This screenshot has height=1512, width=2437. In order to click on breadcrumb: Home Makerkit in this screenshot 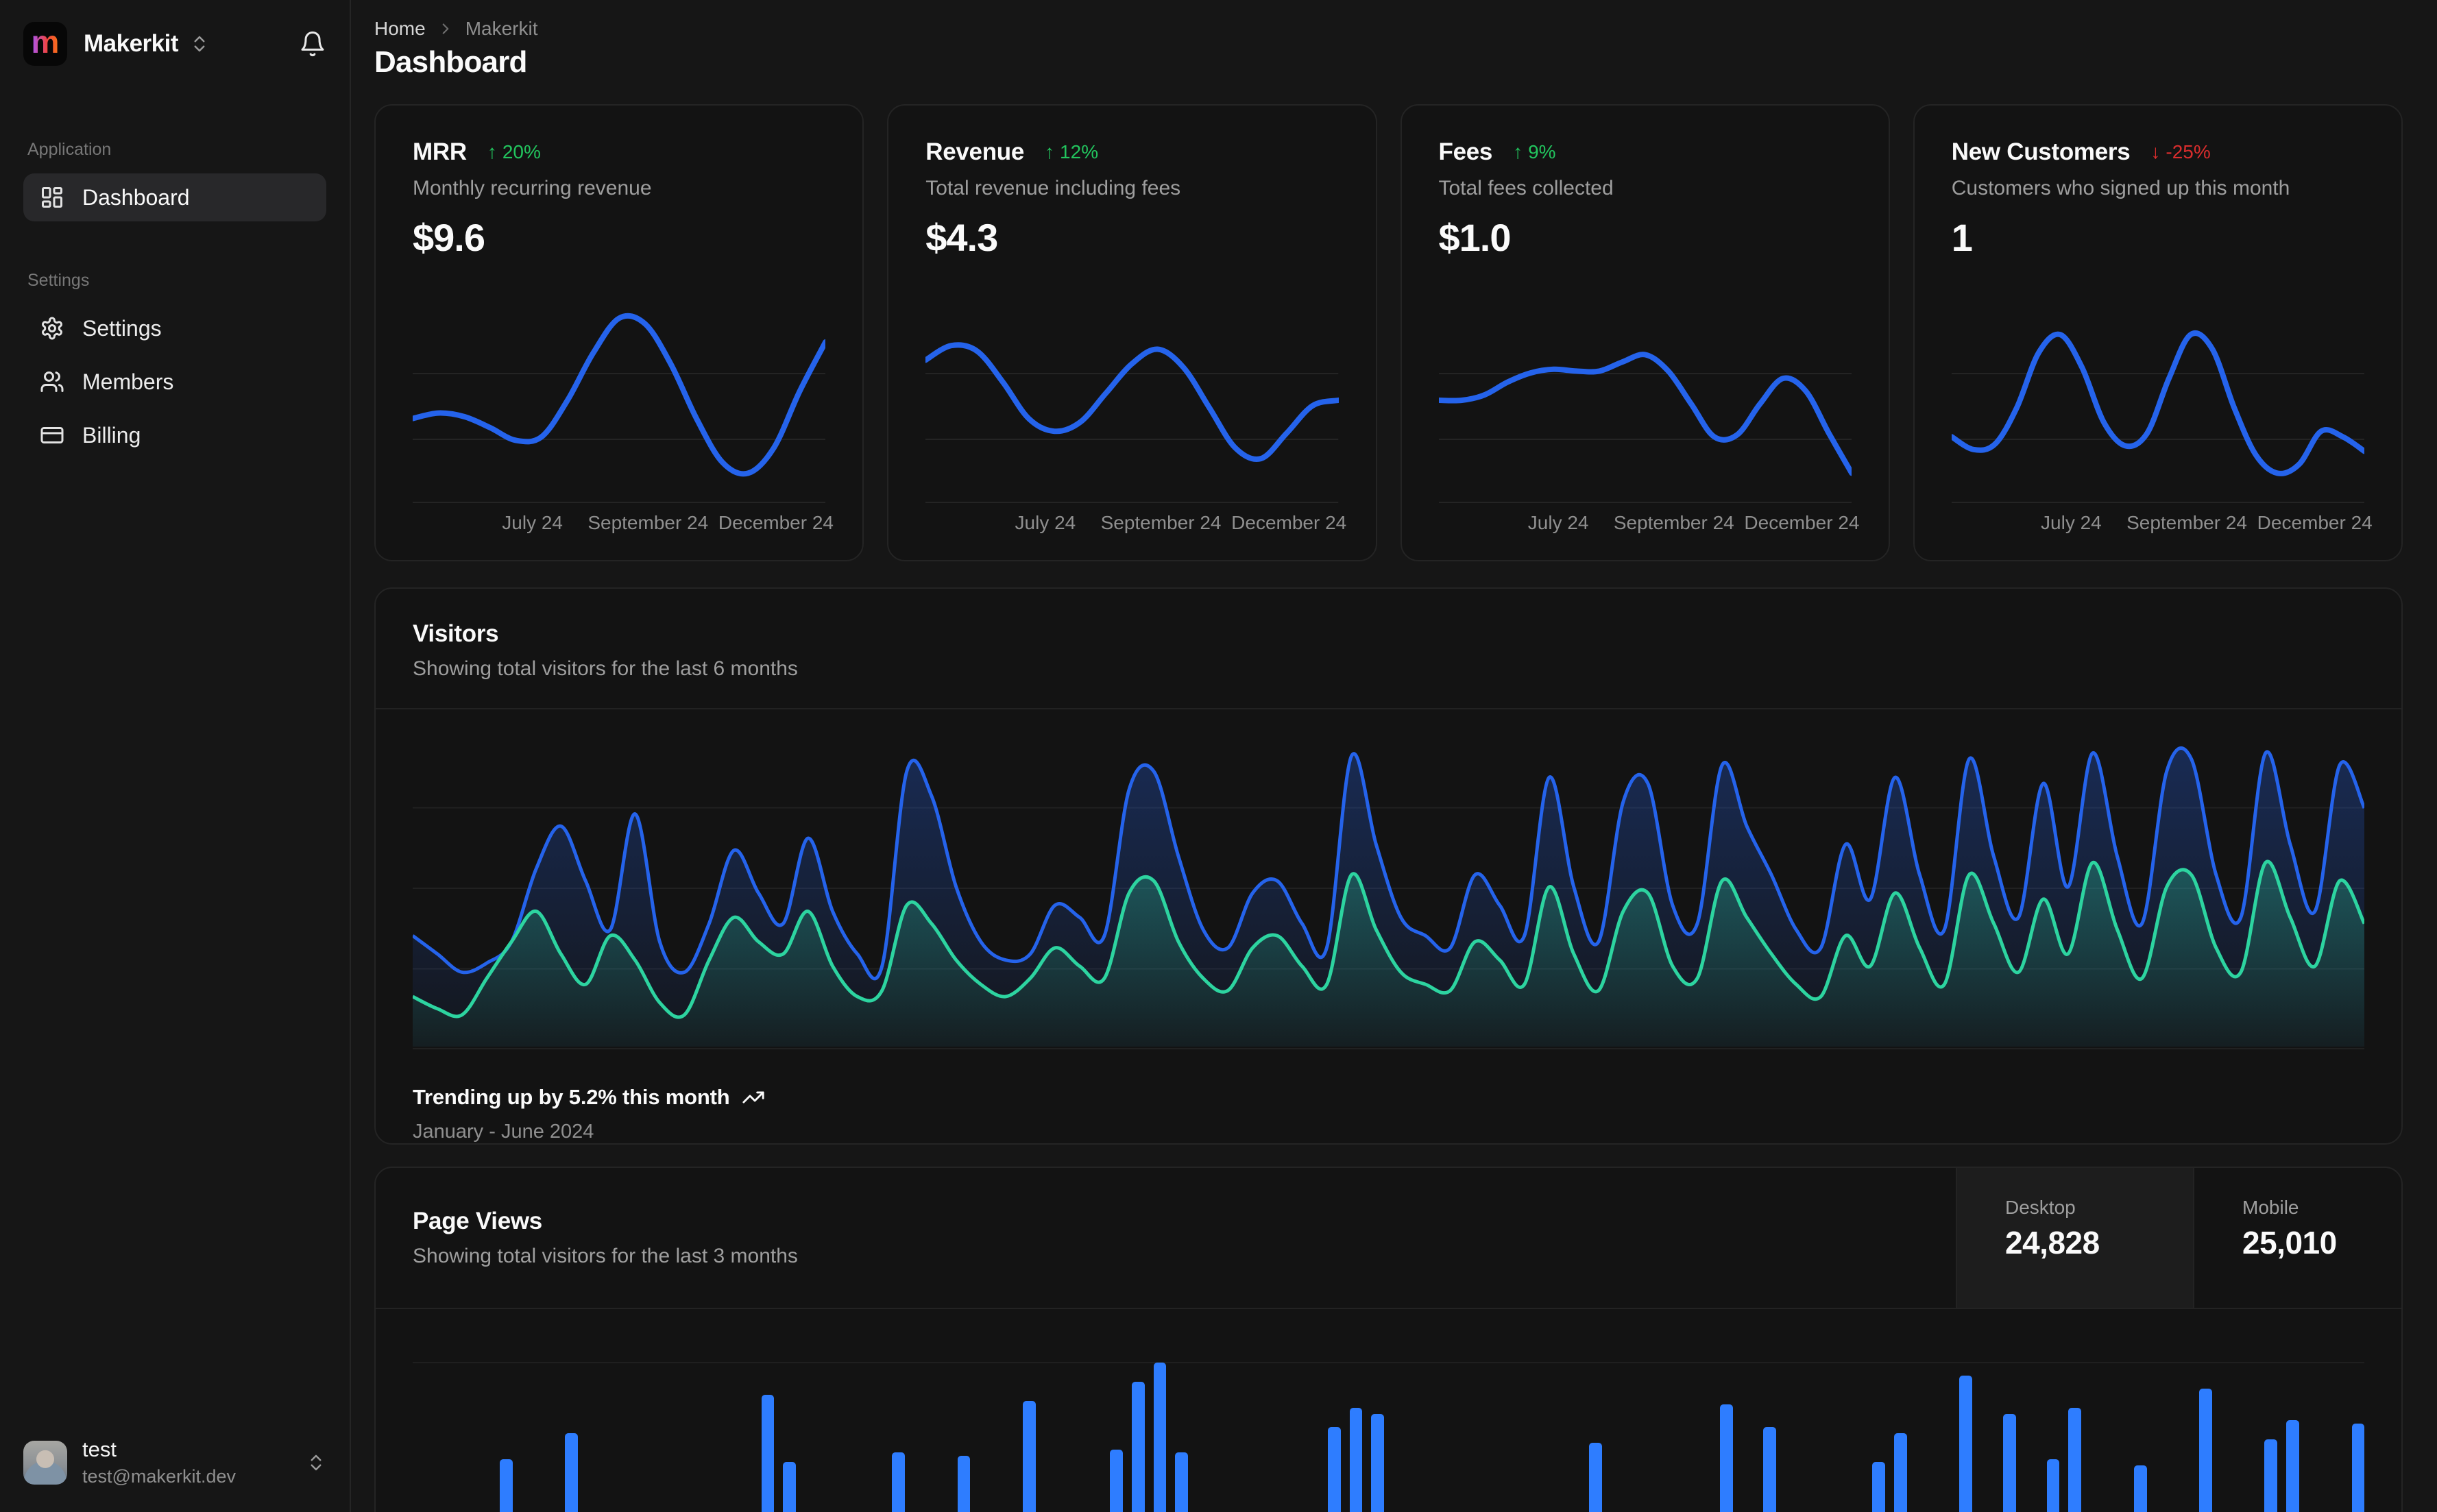, I will do `click(1388, 29)`.